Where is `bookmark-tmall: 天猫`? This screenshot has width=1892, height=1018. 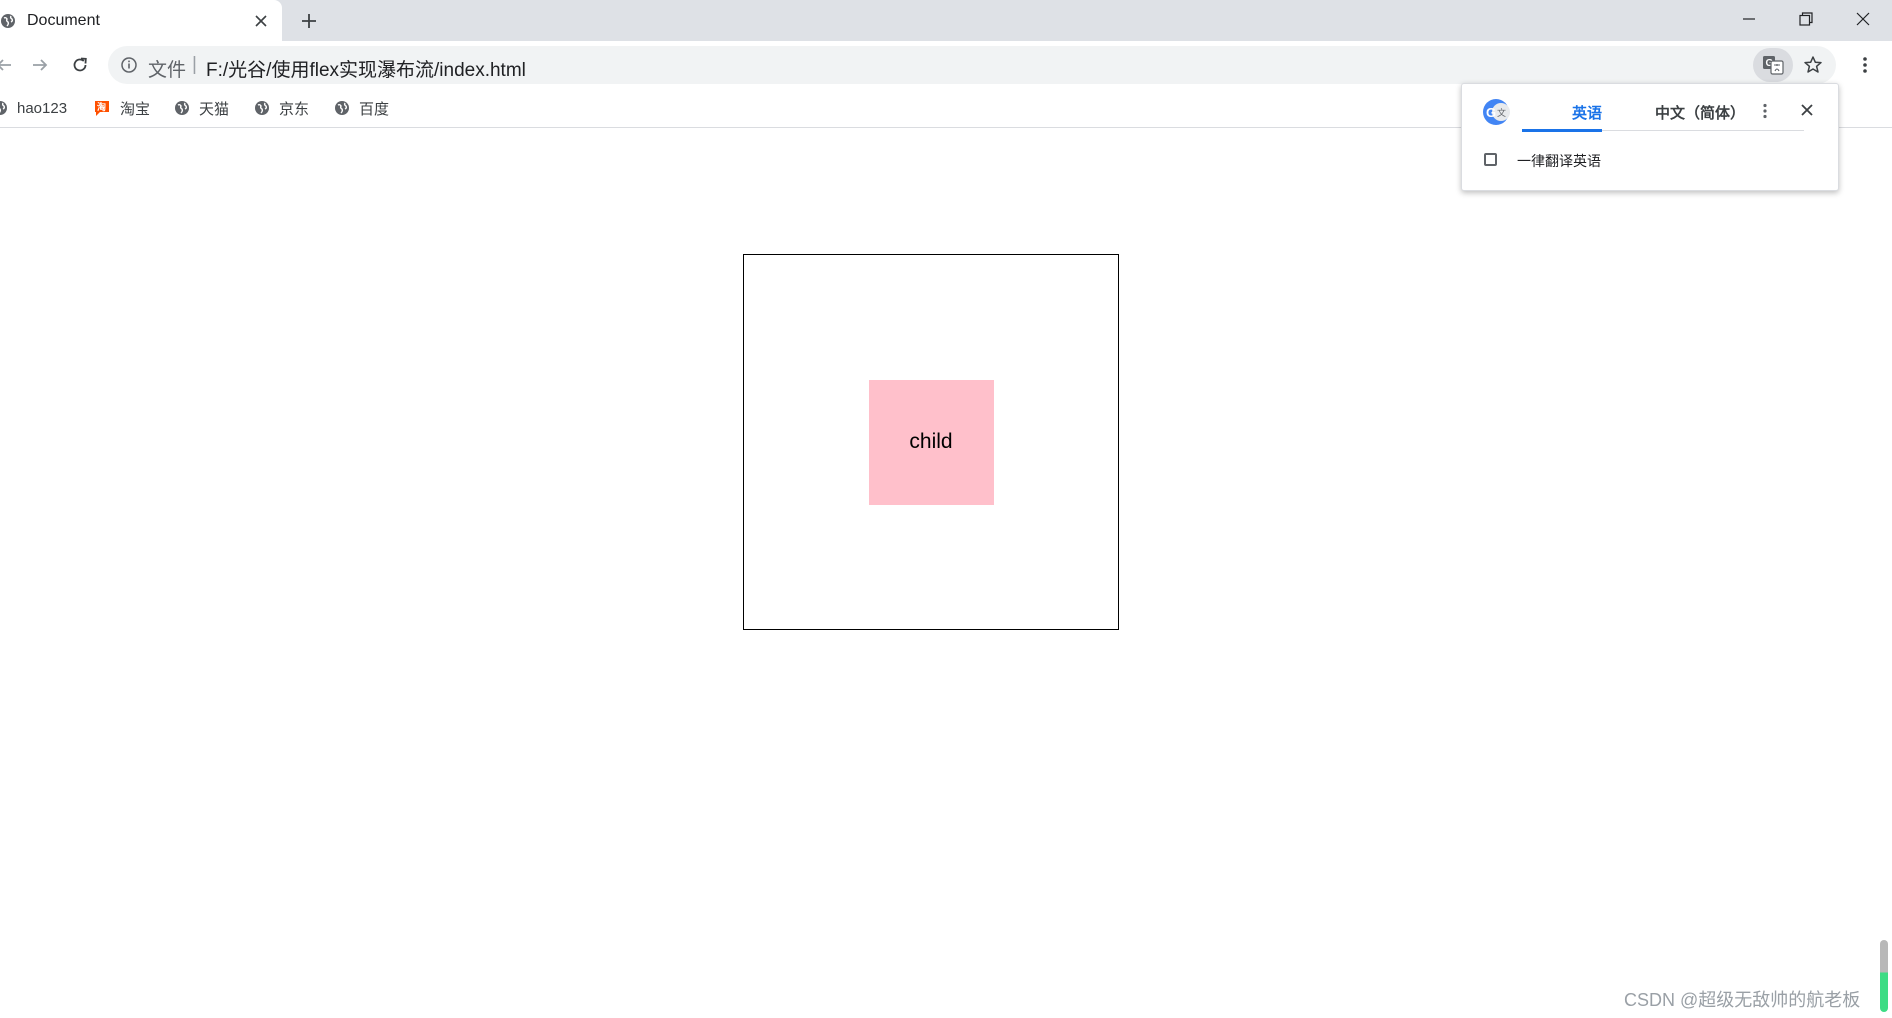 bookmark-tmall: 天猫 is located at coordinates (201, 108).